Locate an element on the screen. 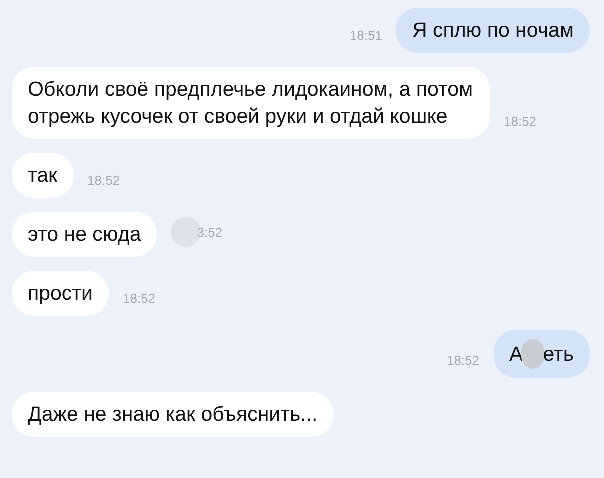  message-bubble: Я сплю по ночам is located at coordinates (493, 30).